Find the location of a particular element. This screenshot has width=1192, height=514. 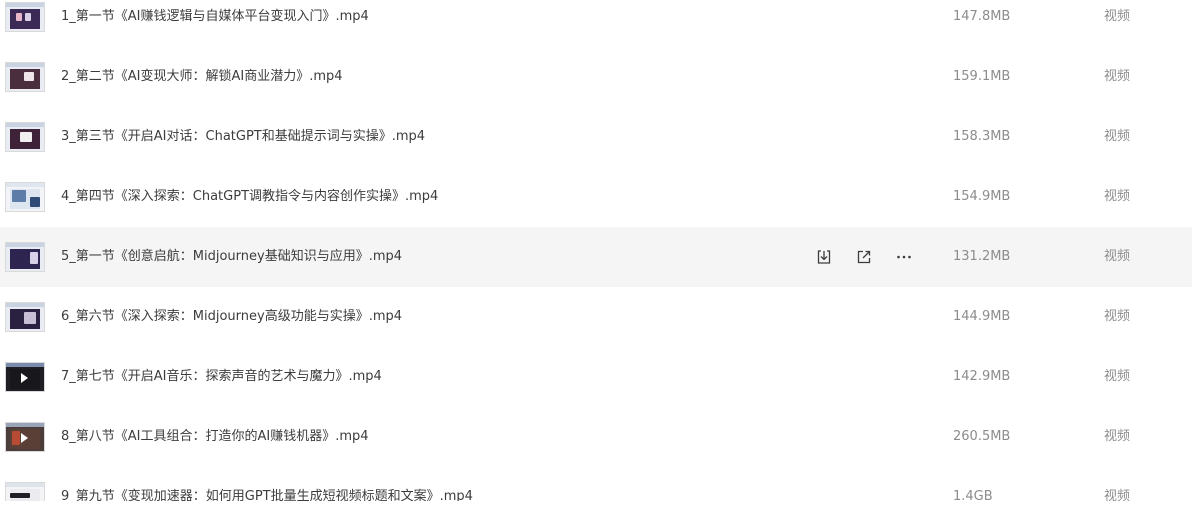

file-name: 7_第七节《开启AI音乐：探索声音的艺术与魔力》.mp4 is located at coordinates (221, 377).